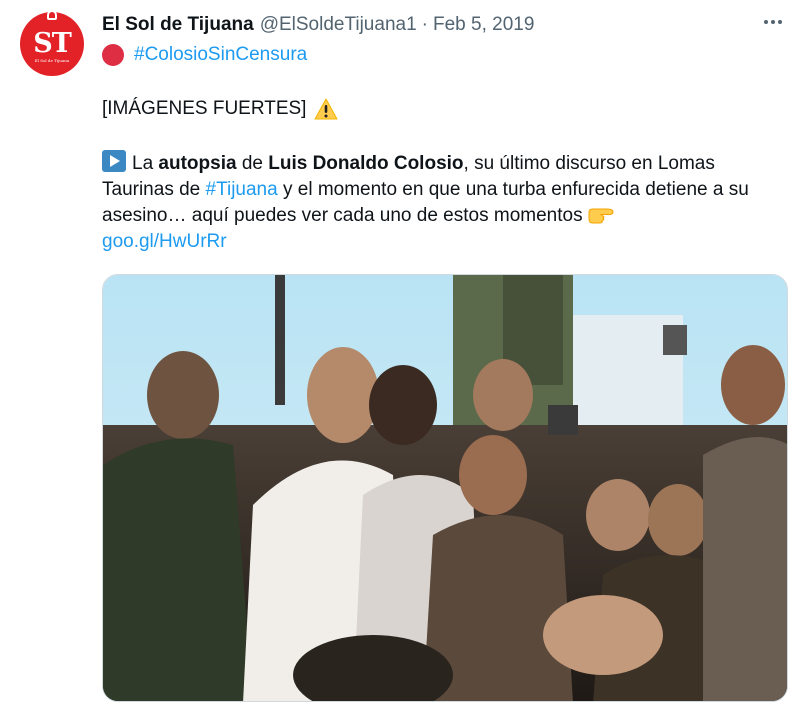 This screenshot has height=714, width=800. What do you see at coordinates (252, 163) in the screenshot?
I see `body-text-2: de` at bounding box center [252, 163].